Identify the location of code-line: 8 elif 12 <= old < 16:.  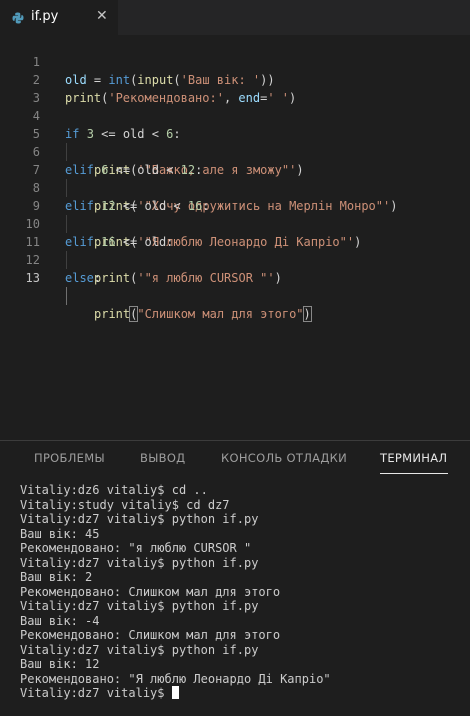
(235, 187).